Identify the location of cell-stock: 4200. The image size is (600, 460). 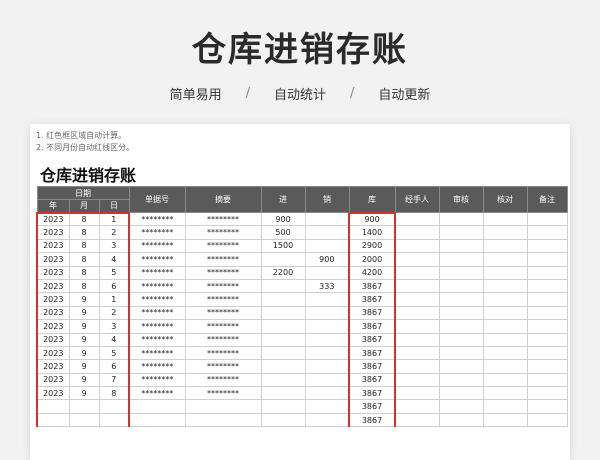
(372, 272).